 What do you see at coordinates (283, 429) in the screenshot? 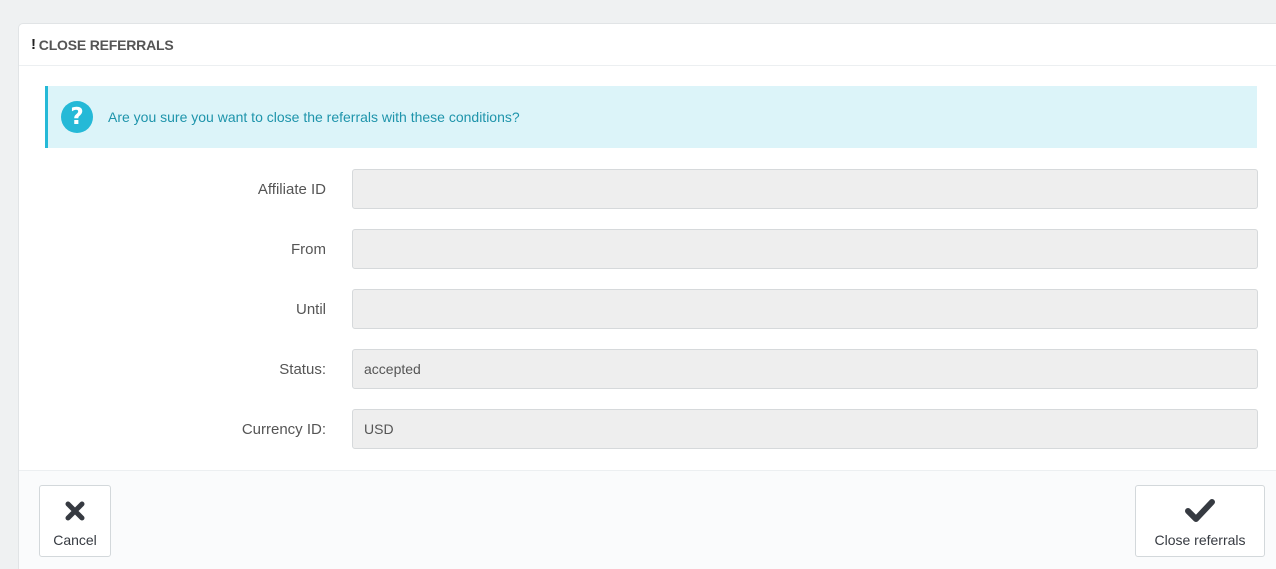
I see `currency-id-label: Currency ID:` at bounding box center [283, 429].